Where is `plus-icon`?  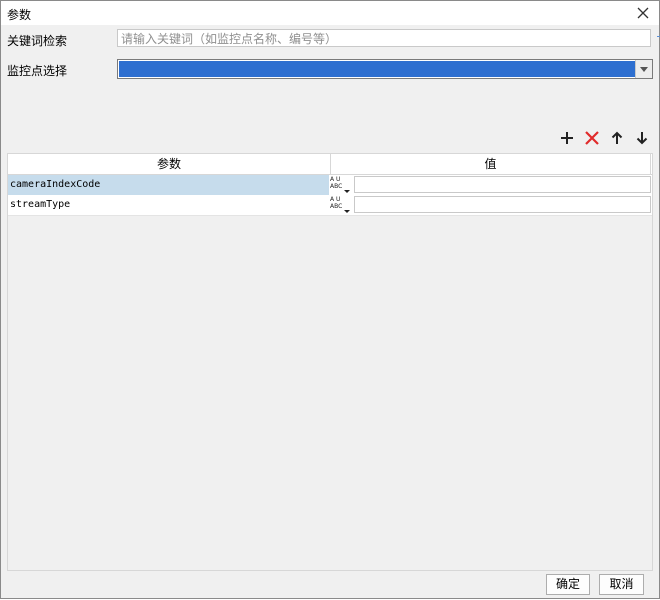
plus-icon is located at coordinates (567, 138).